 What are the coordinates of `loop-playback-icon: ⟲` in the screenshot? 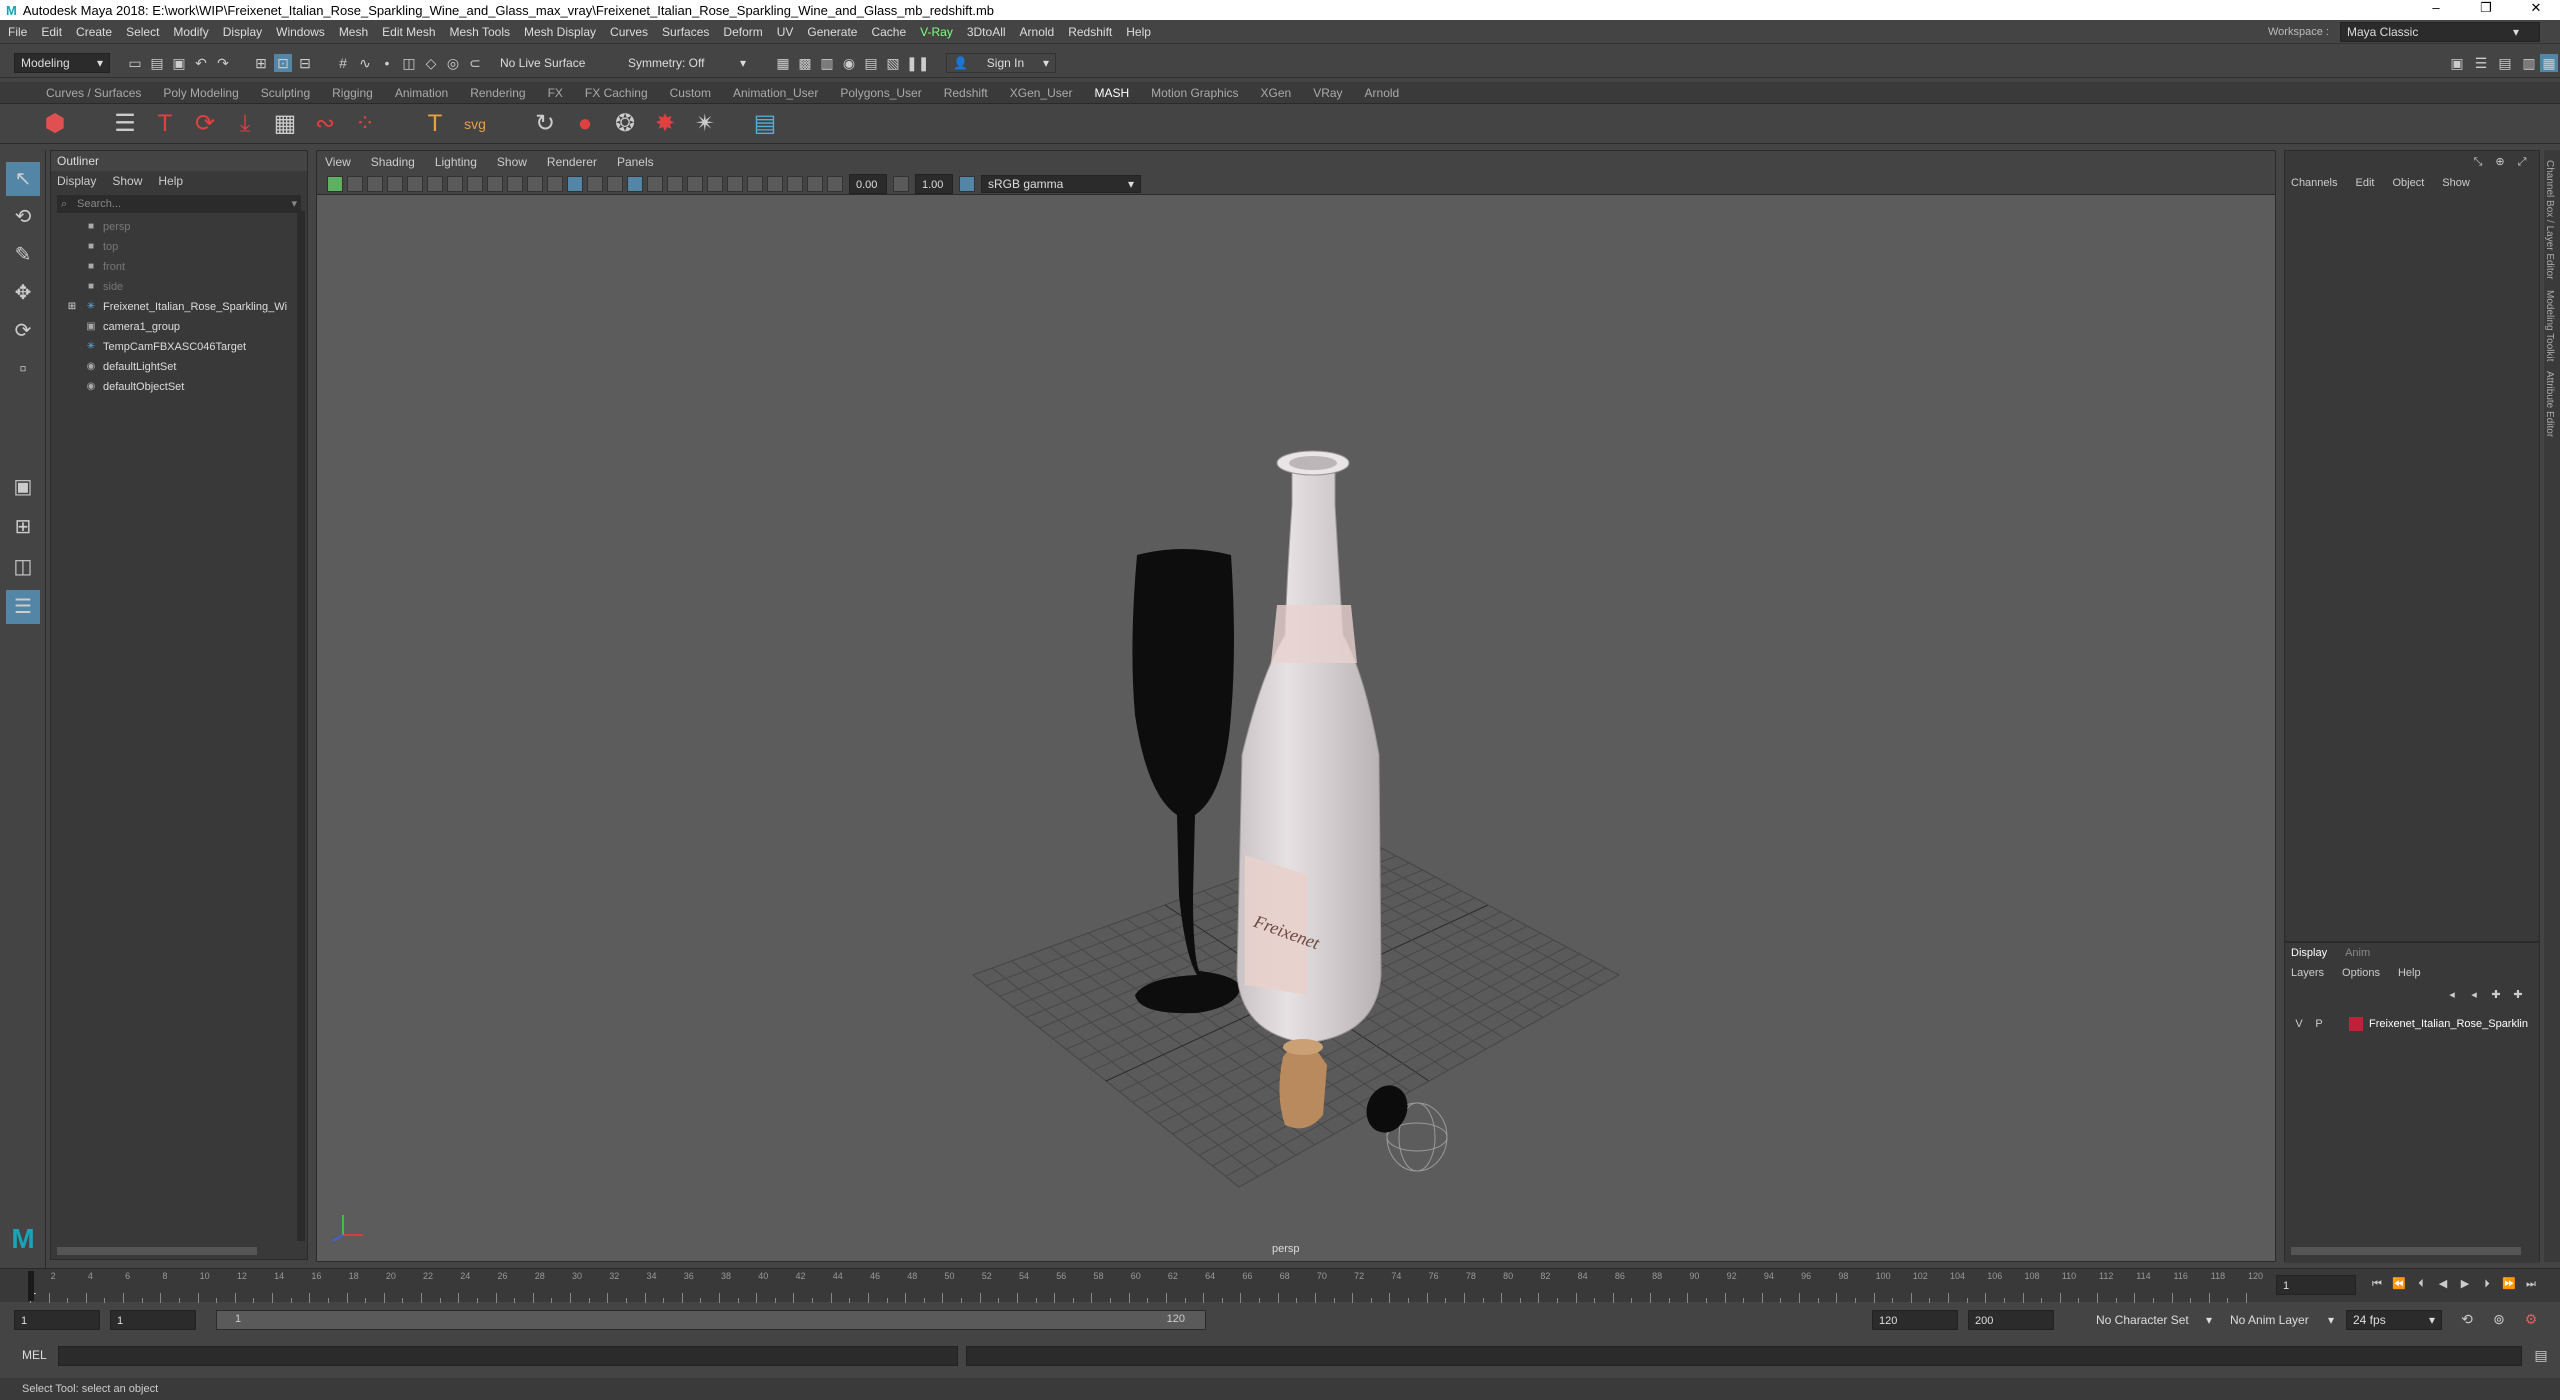 It's located at (2467, 1319).